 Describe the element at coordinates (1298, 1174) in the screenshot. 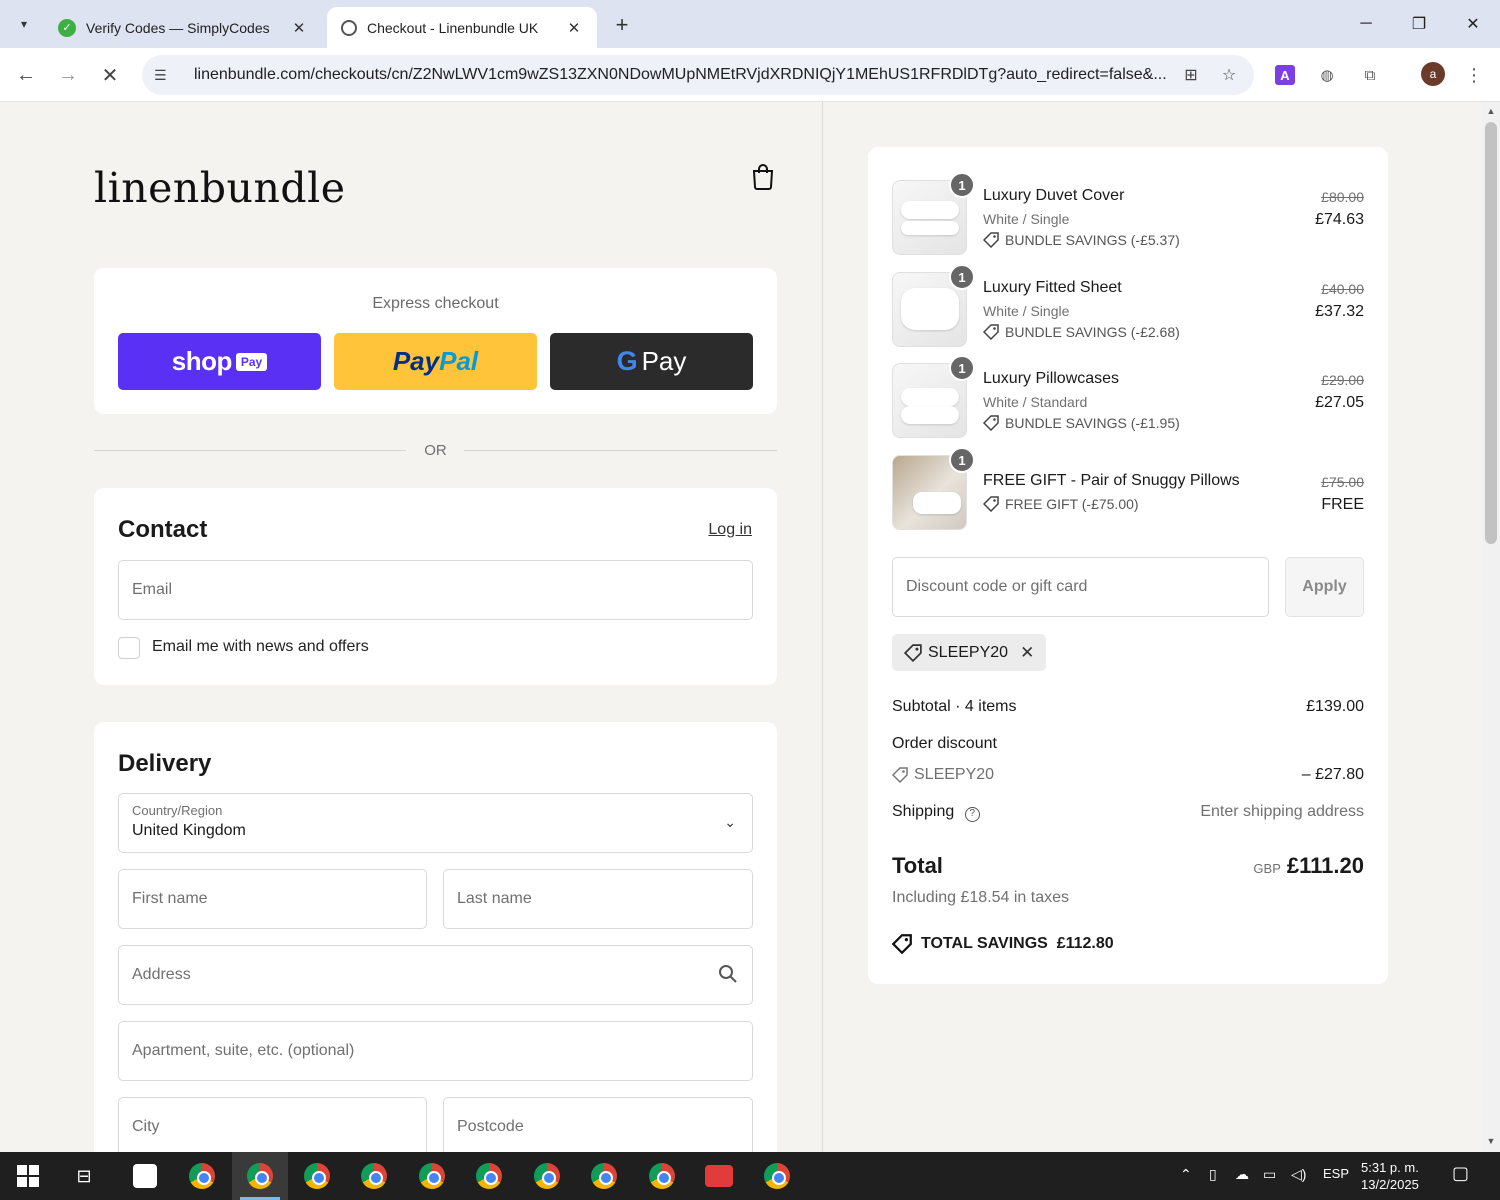

I see `volume-icon: ◁)` at that location.